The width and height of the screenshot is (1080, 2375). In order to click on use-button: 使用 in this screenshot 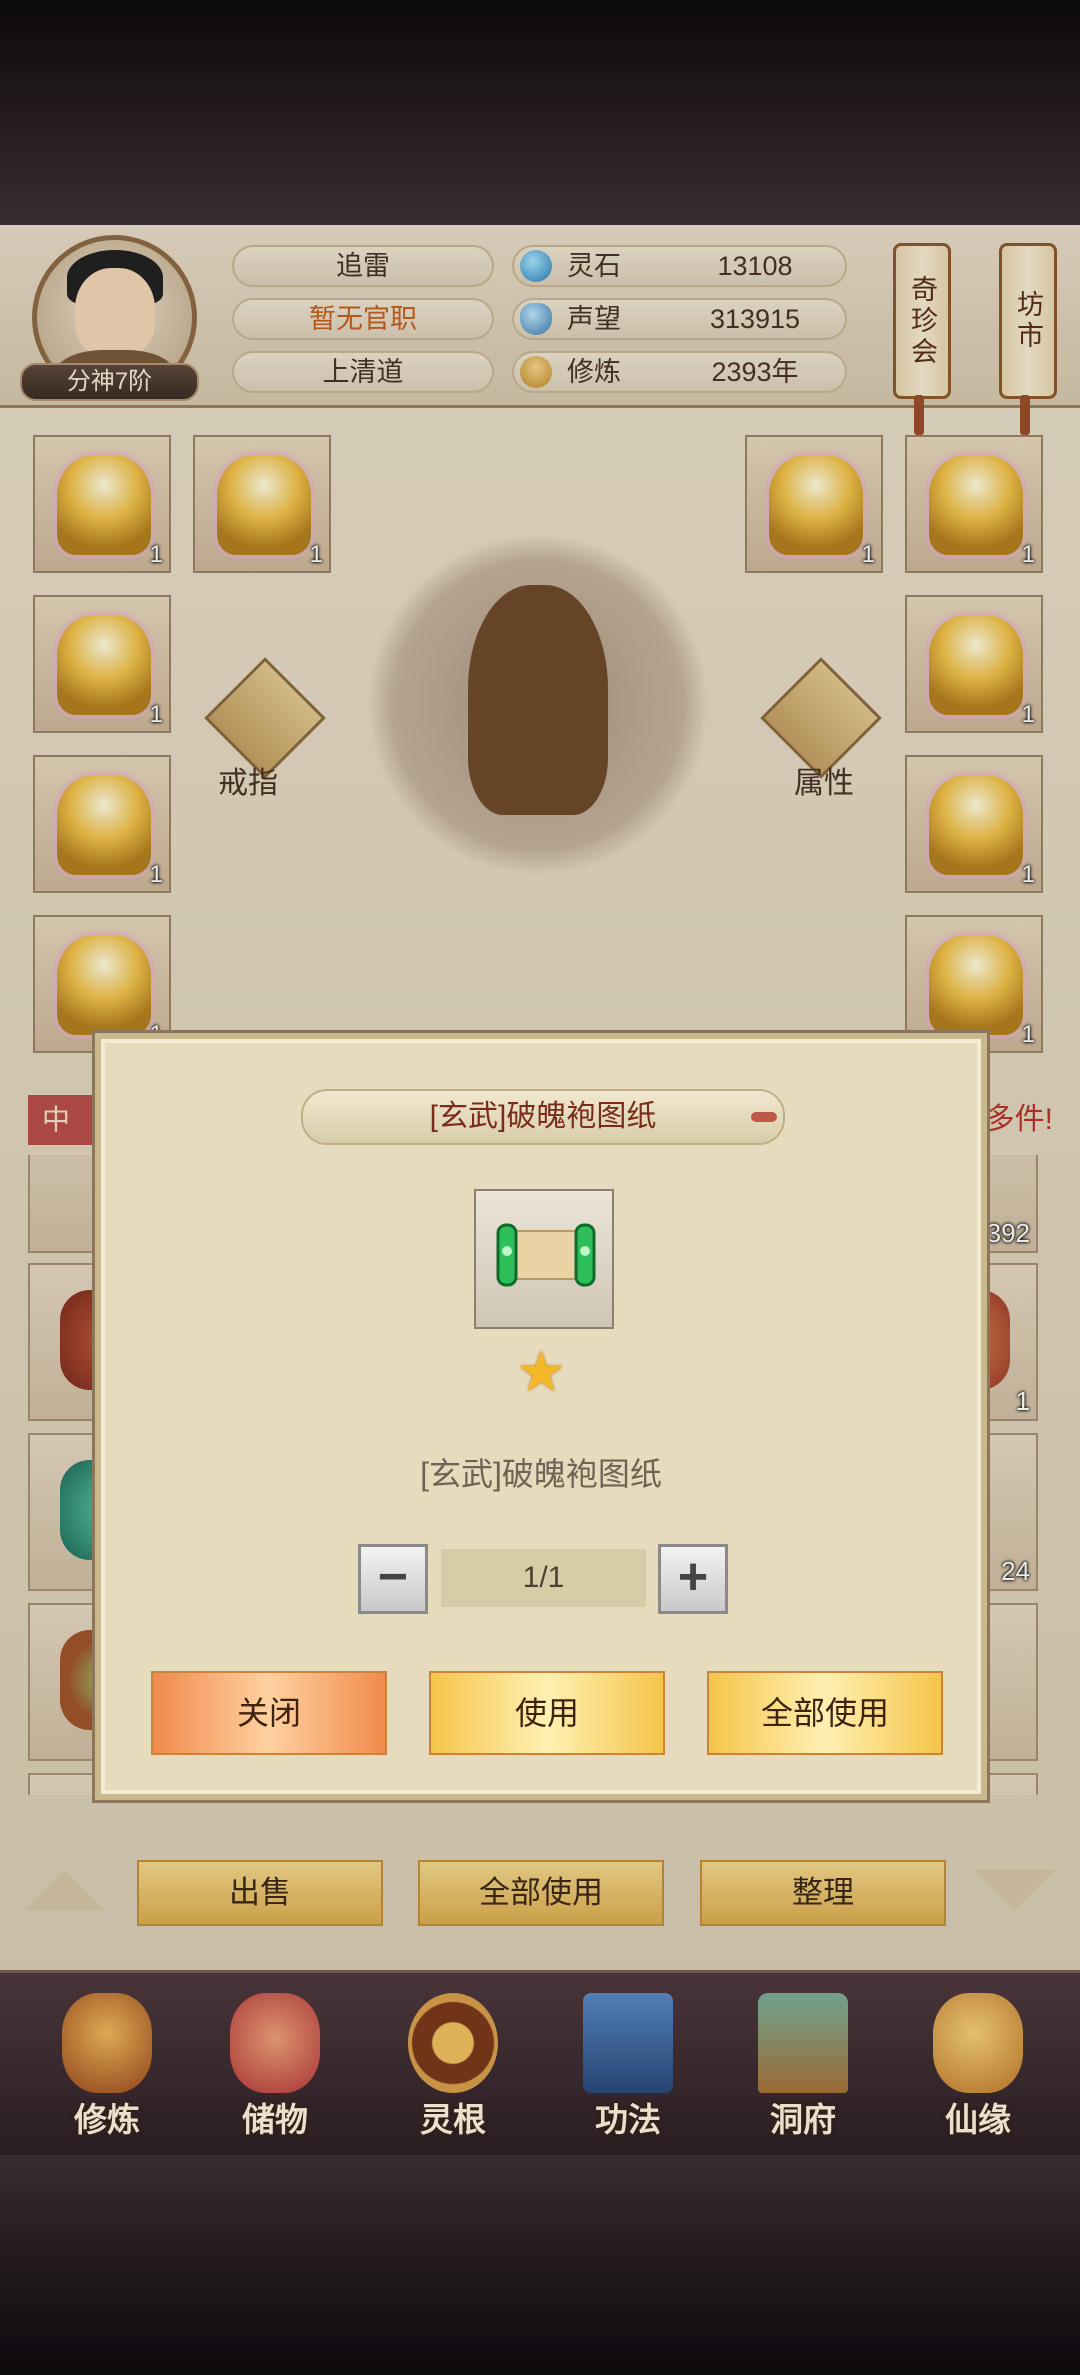, I will do `click(547, 1713)`.